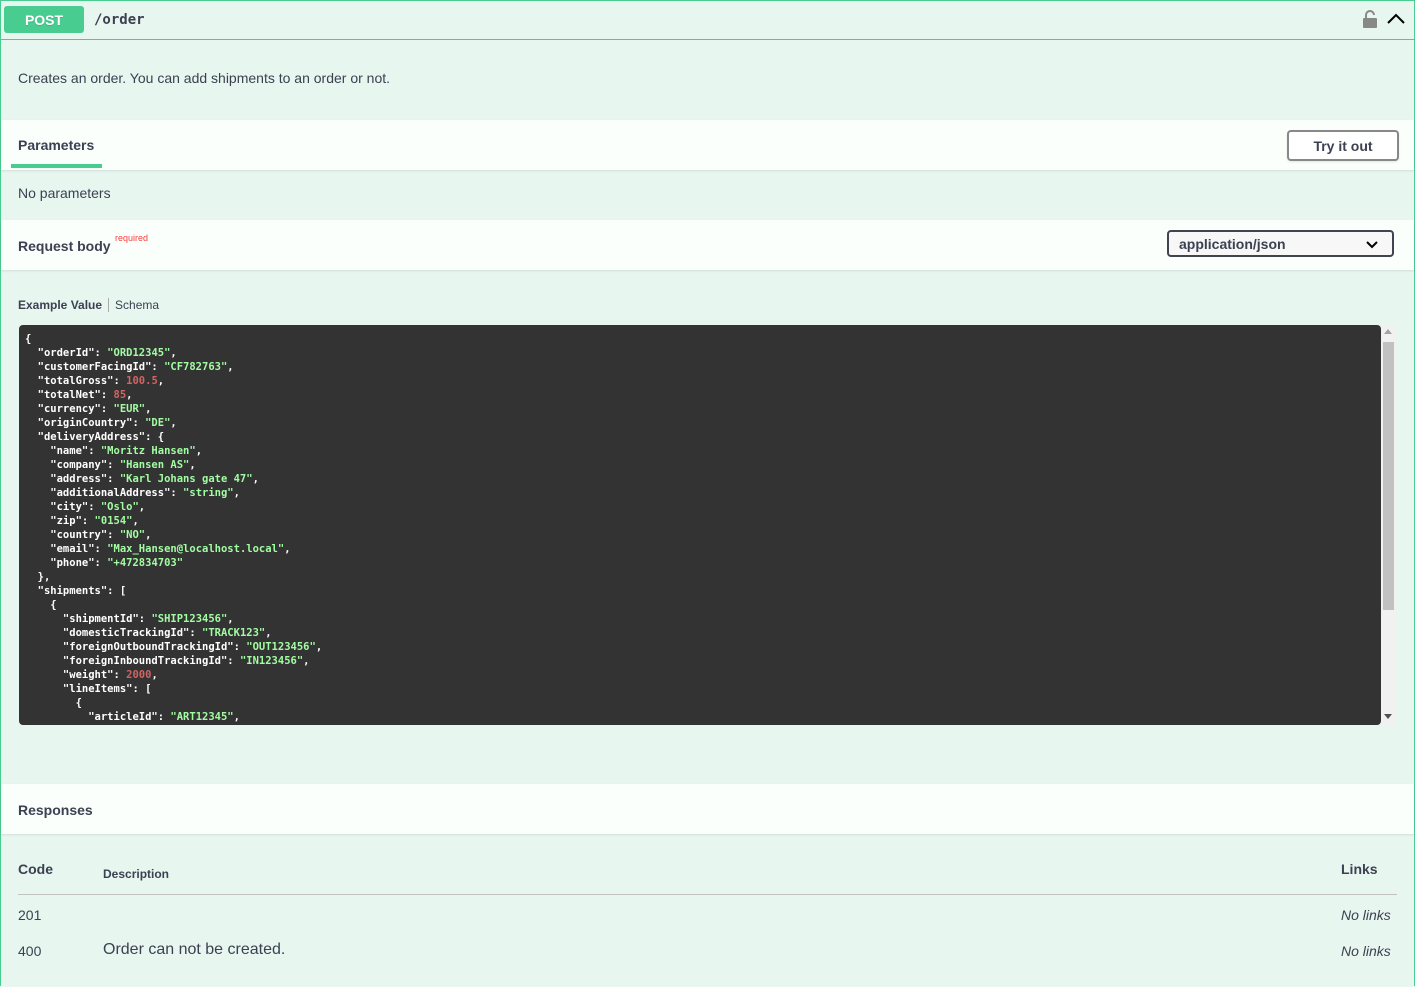  What do you see at coordinates (707, 20) in the screenshot?
I see `operation-summary: POST /order` at bounding box center [707, 20].